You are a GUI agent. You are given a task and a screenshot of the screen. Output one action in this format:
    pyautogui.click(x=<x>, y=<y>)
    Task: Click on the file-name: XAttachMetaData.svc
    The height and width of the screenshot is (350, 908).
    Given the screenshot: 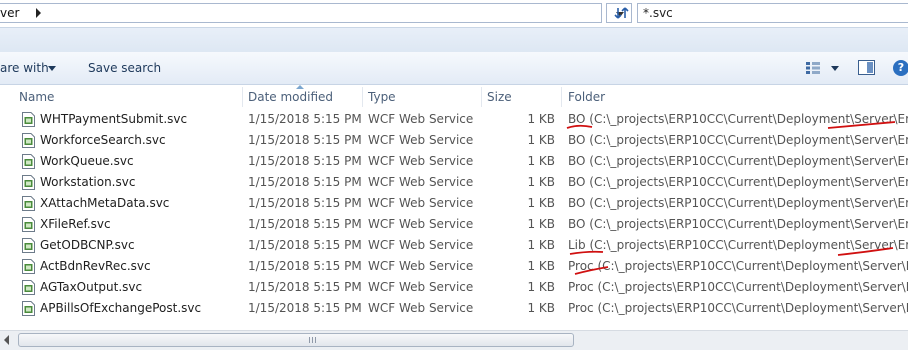 What is the action you would take?
    pyautogui.click(x=104, y=203)
    